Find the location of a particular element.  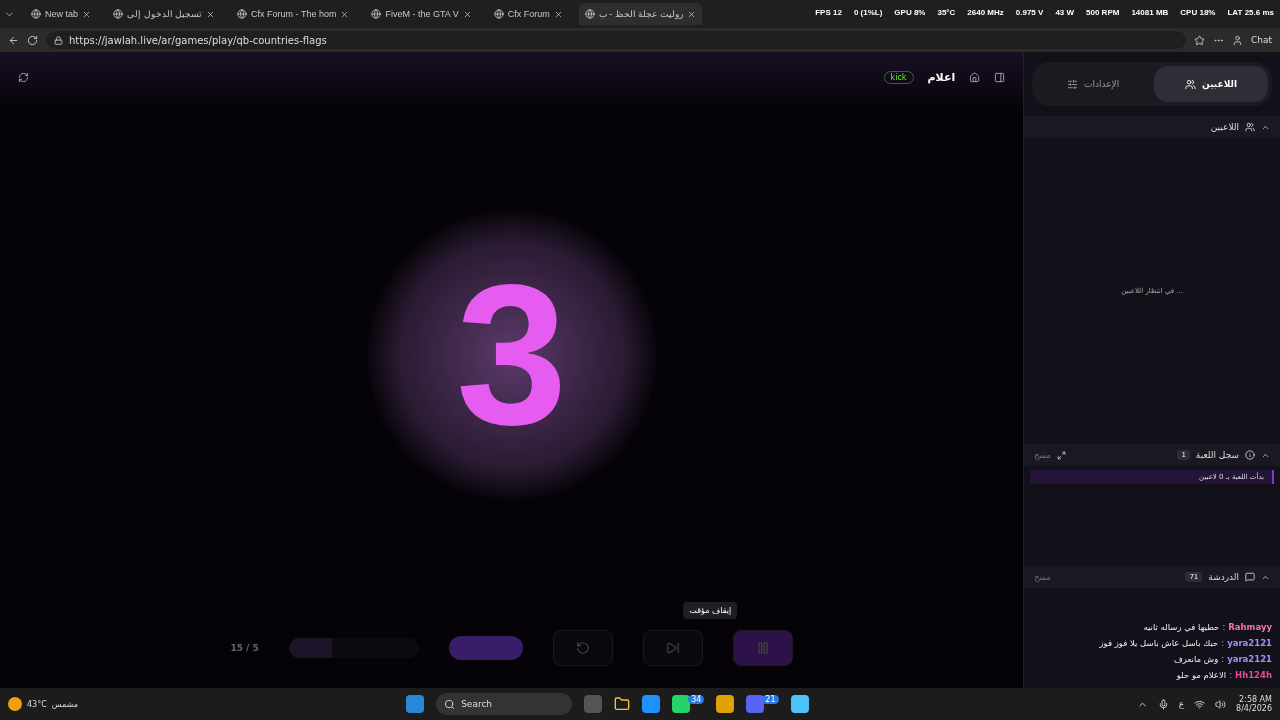

temperature: 43°C is located at coordinates (37, 704).